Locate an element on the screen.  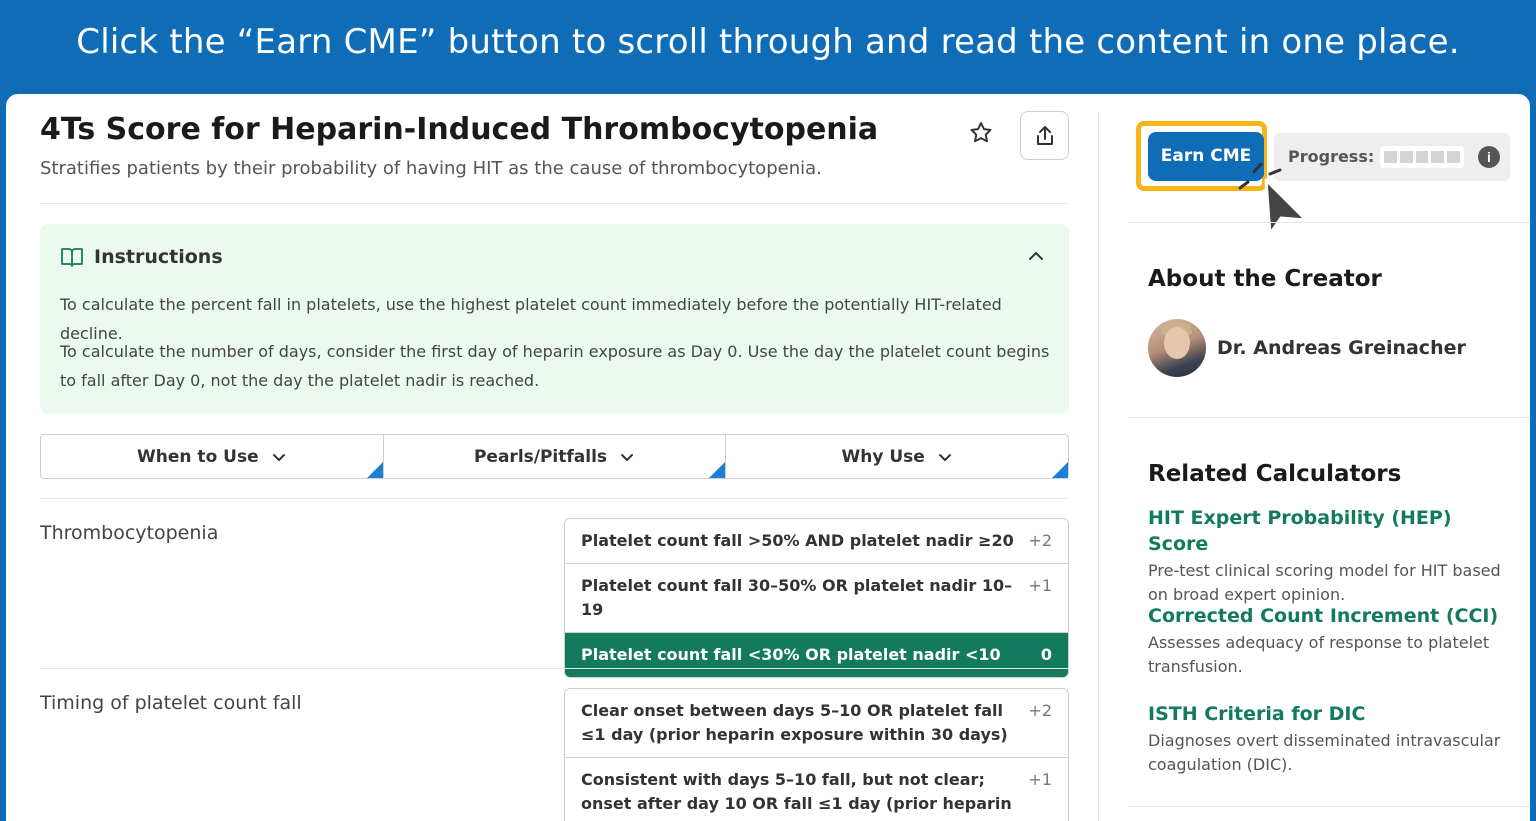
header-divider is located at coordinates (554, 203).